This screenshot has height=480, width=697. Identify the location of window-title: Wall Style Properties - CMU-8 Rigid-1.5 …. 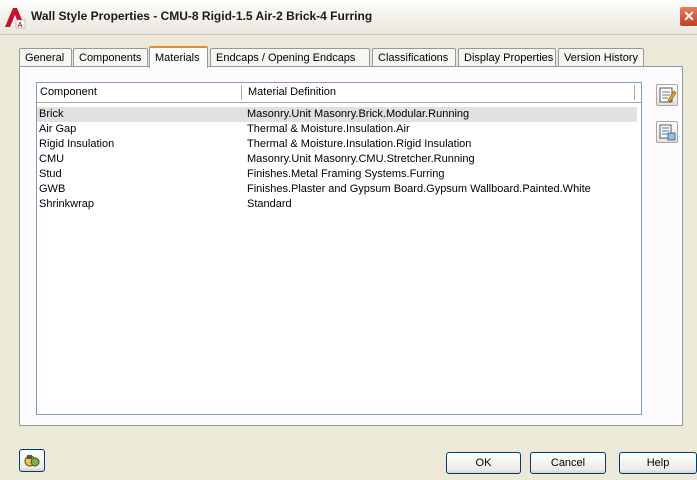
(202, 16).